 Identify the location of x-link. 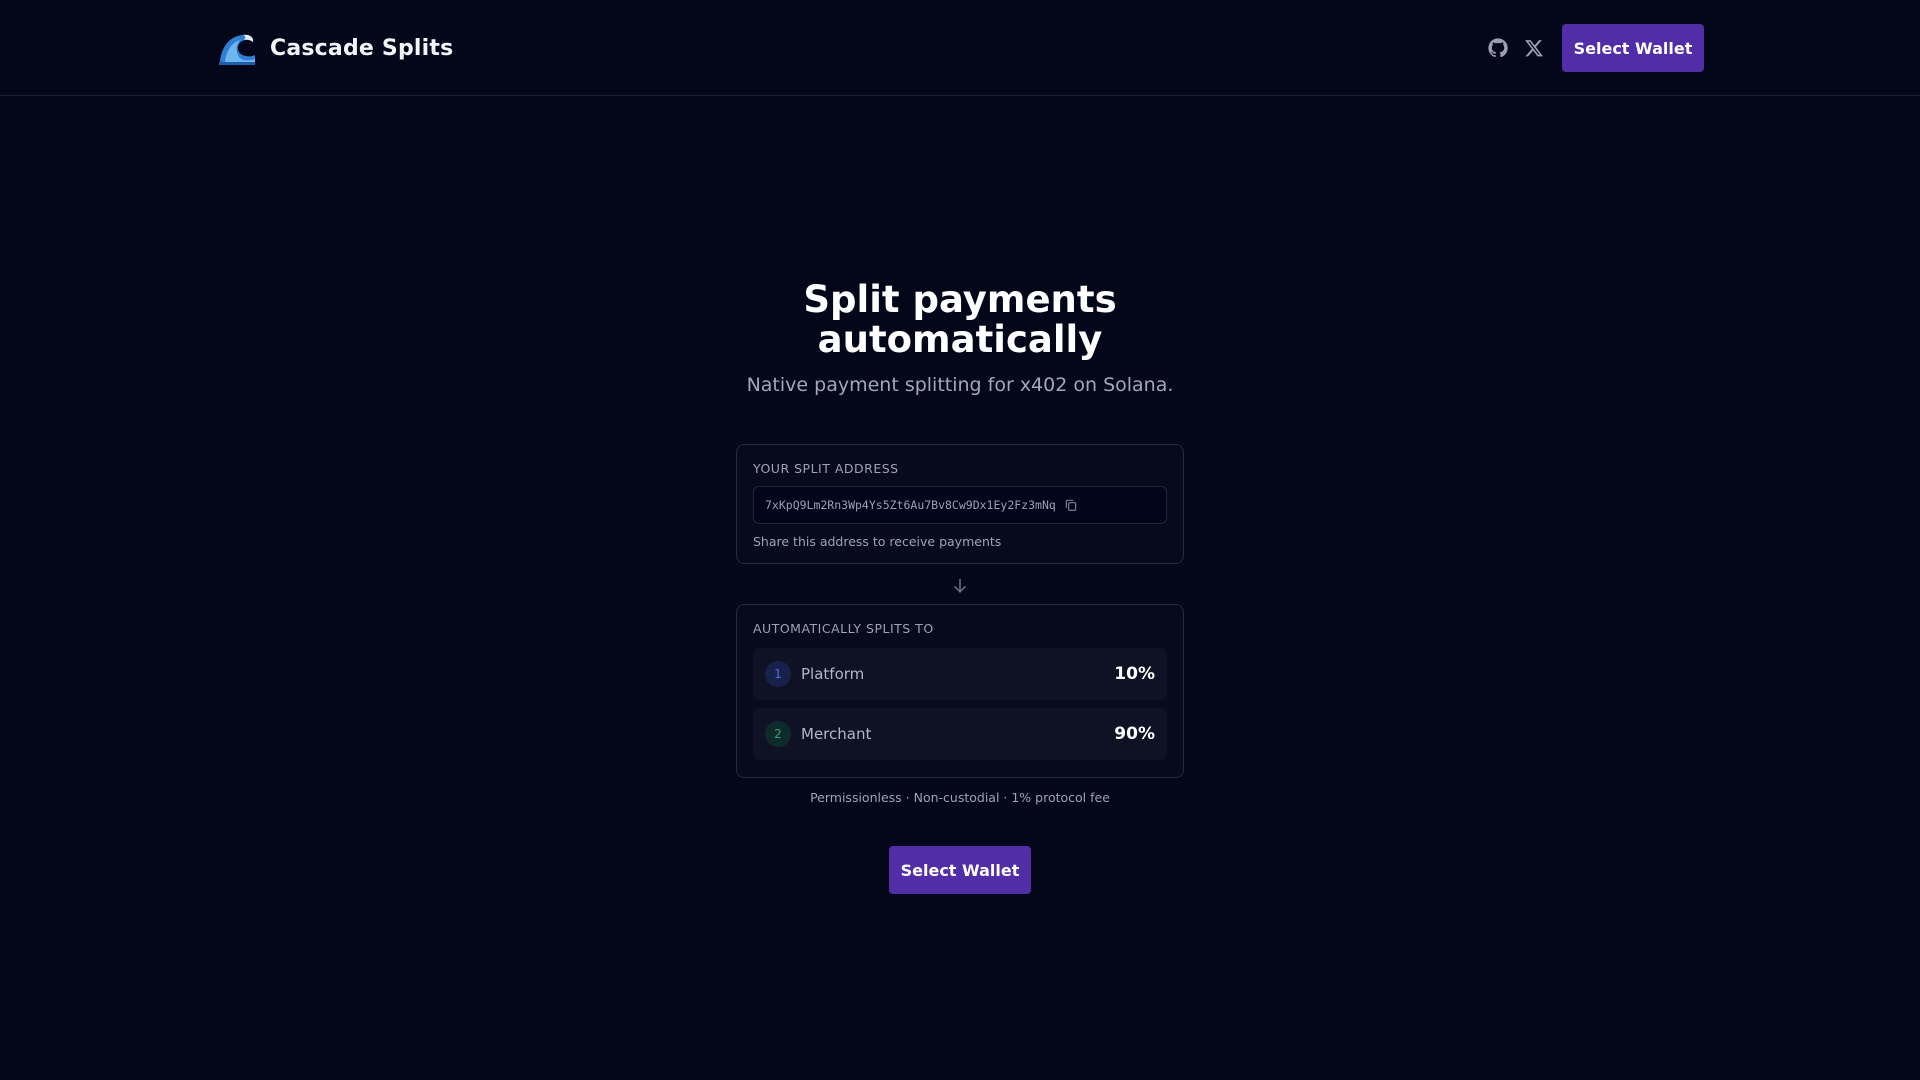
(1534, 48).